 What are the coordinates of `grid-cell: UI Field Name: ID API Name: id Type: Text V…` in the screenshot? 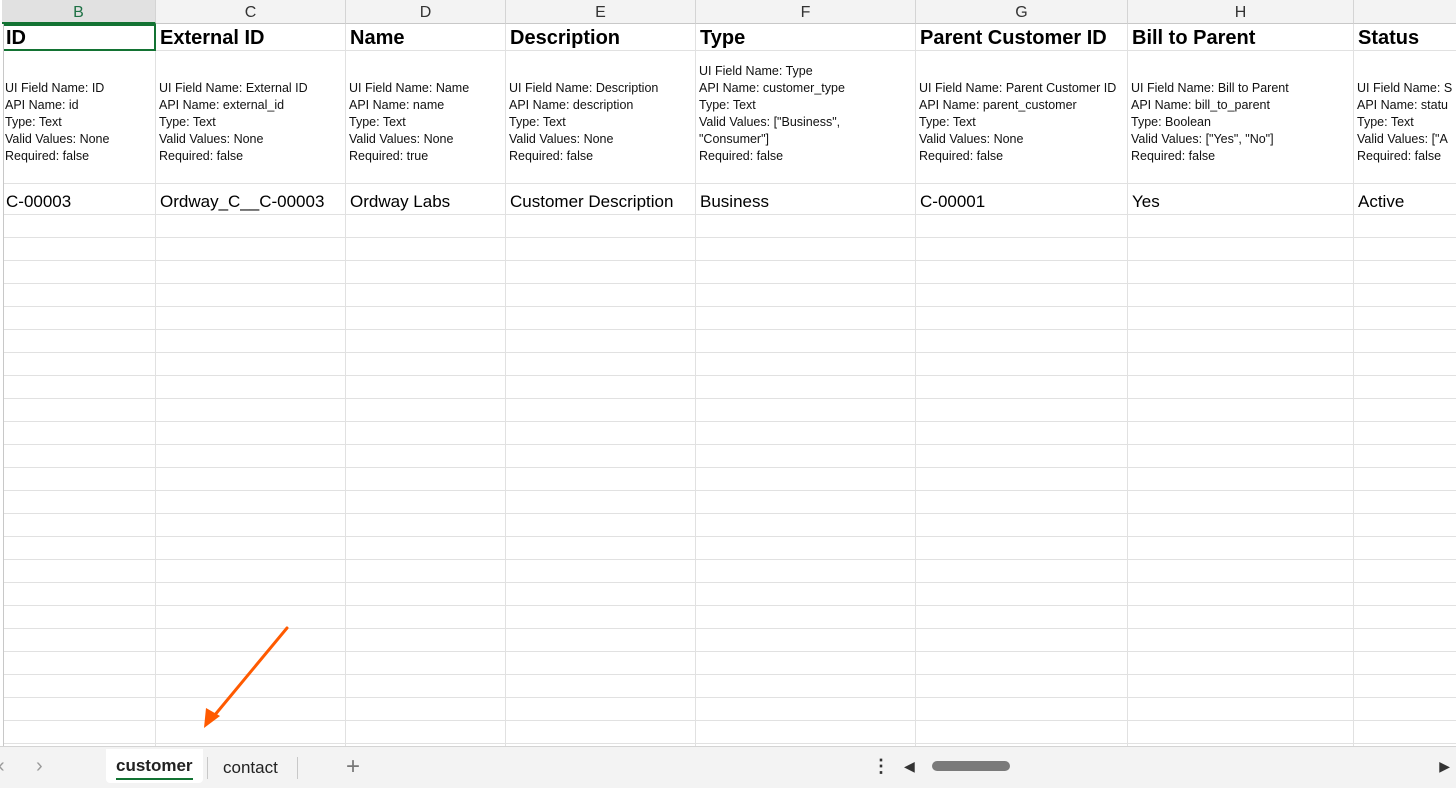 It's located at (79, 117).